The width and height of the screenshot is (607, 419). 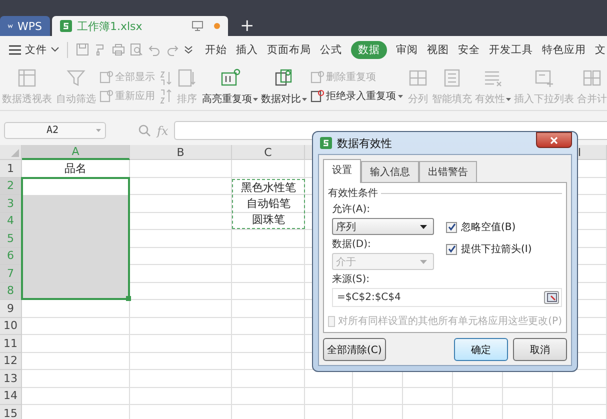 I want to click on source-label: 来源(S):, so click(x=351, y=279).